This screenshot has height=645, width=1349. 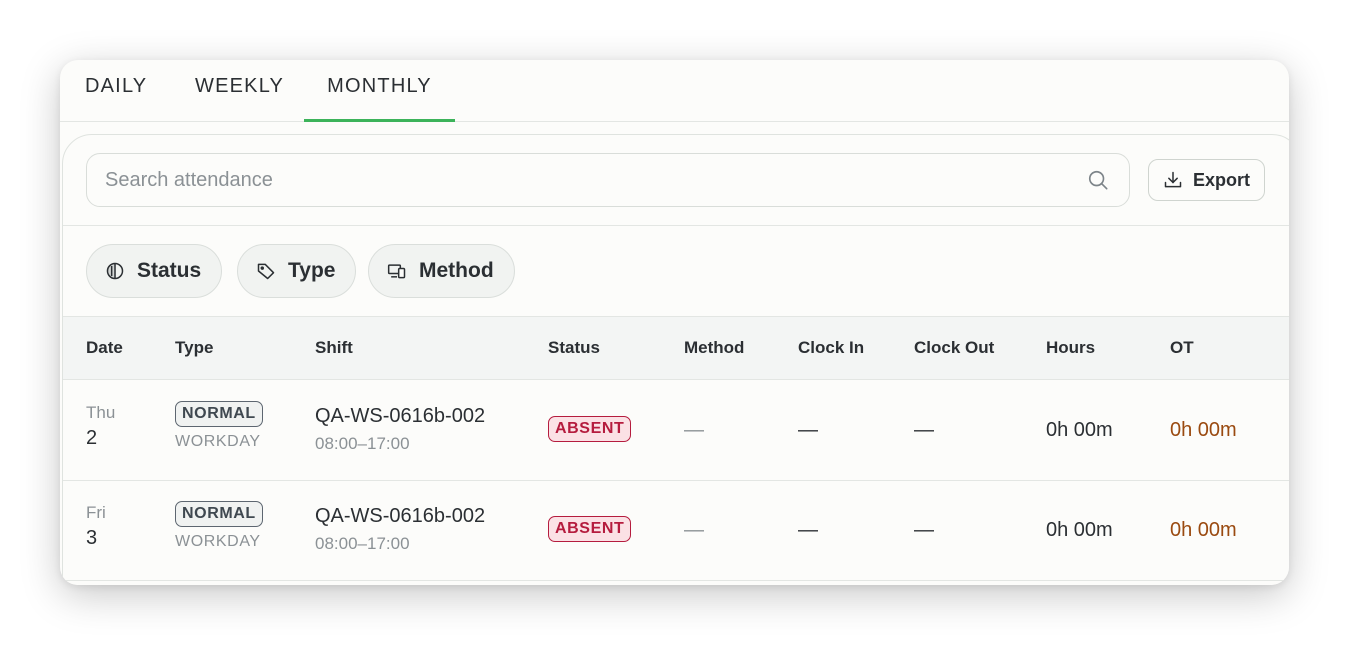 I want to click on filter-method: Method, so click(x=441, y=271).